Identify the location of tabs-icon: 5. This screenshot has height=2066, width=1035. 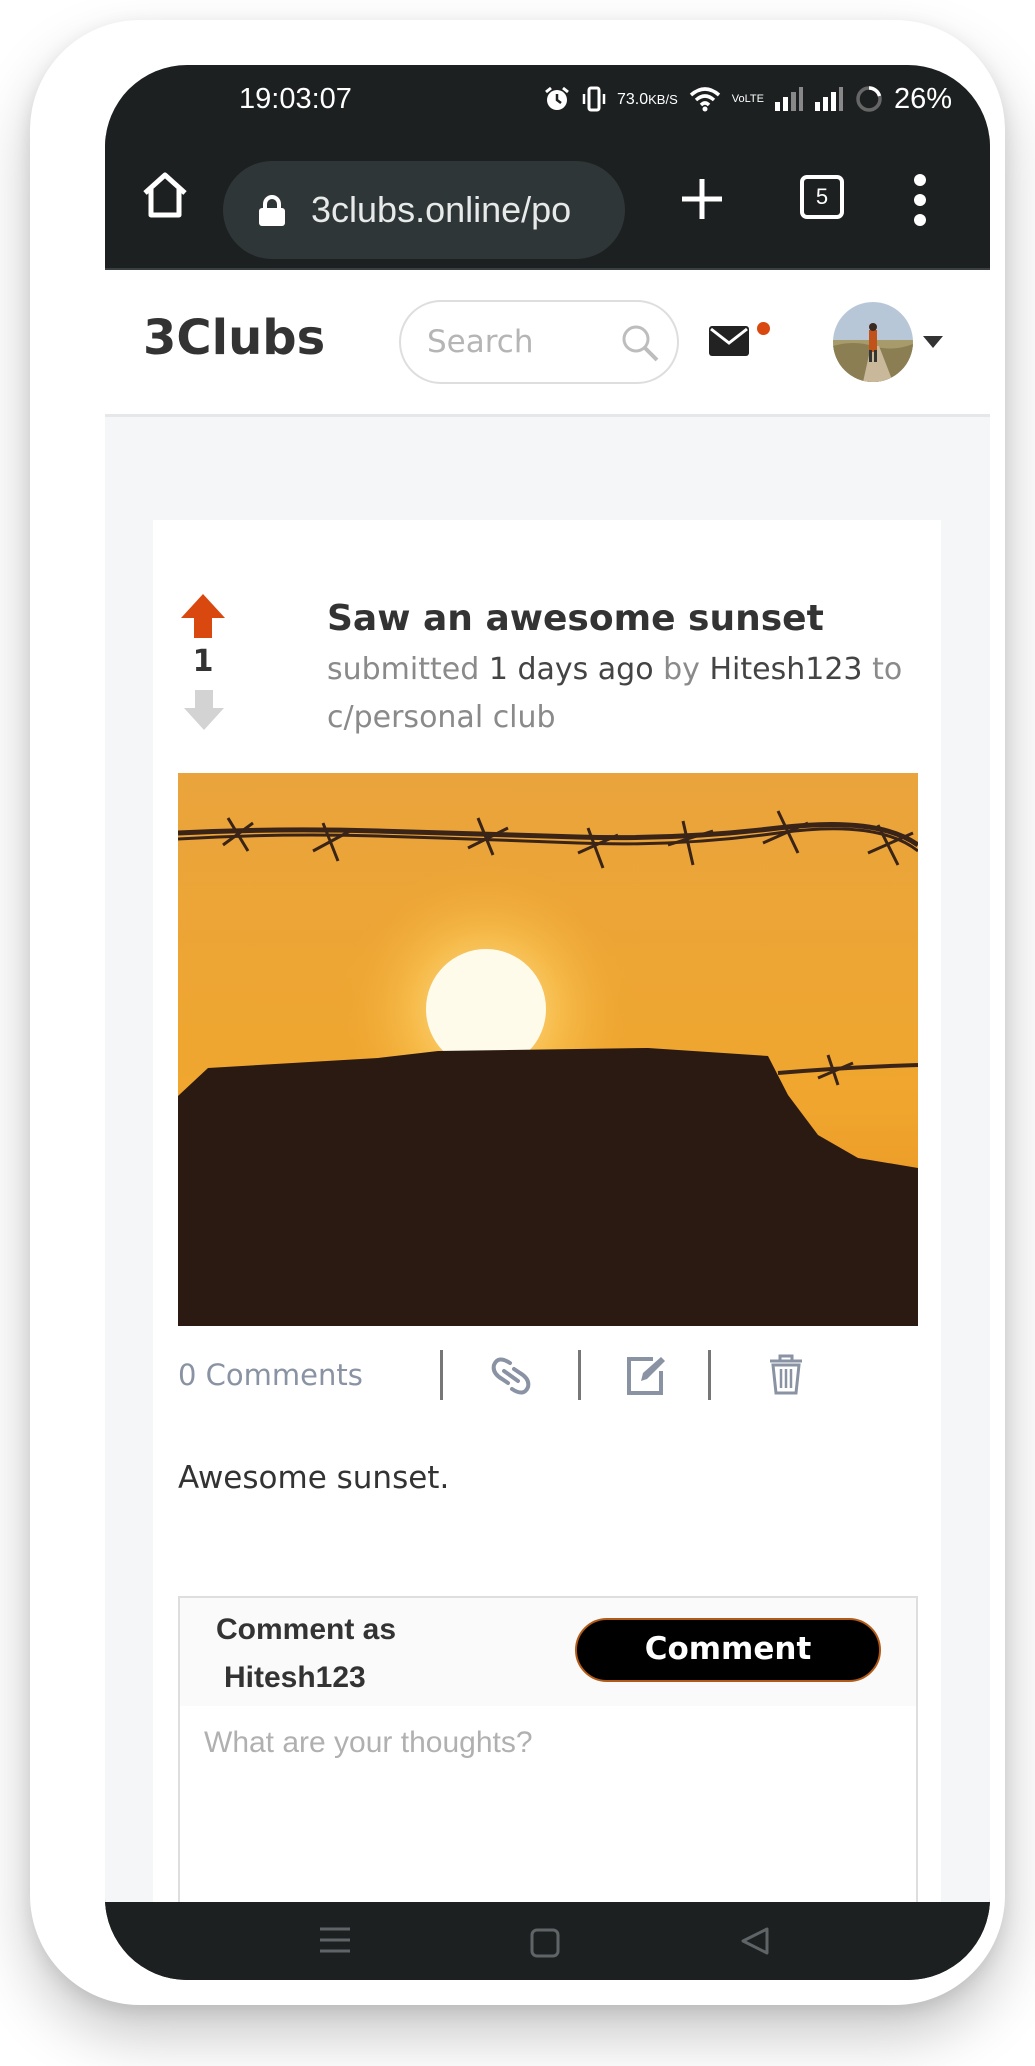
(822, 197).